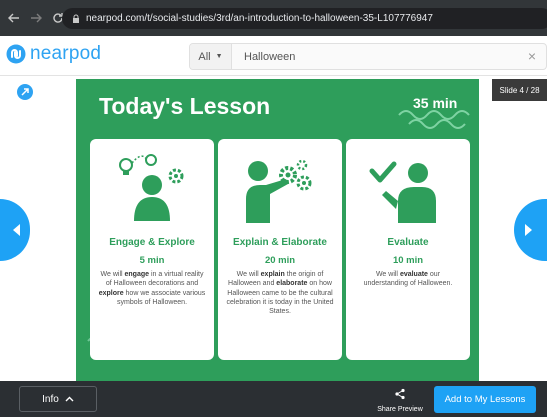 Image resolution: width=547 pixels, height=417 pixels. I want to click on nearpod-logo: nearpod, so click(53, 54).